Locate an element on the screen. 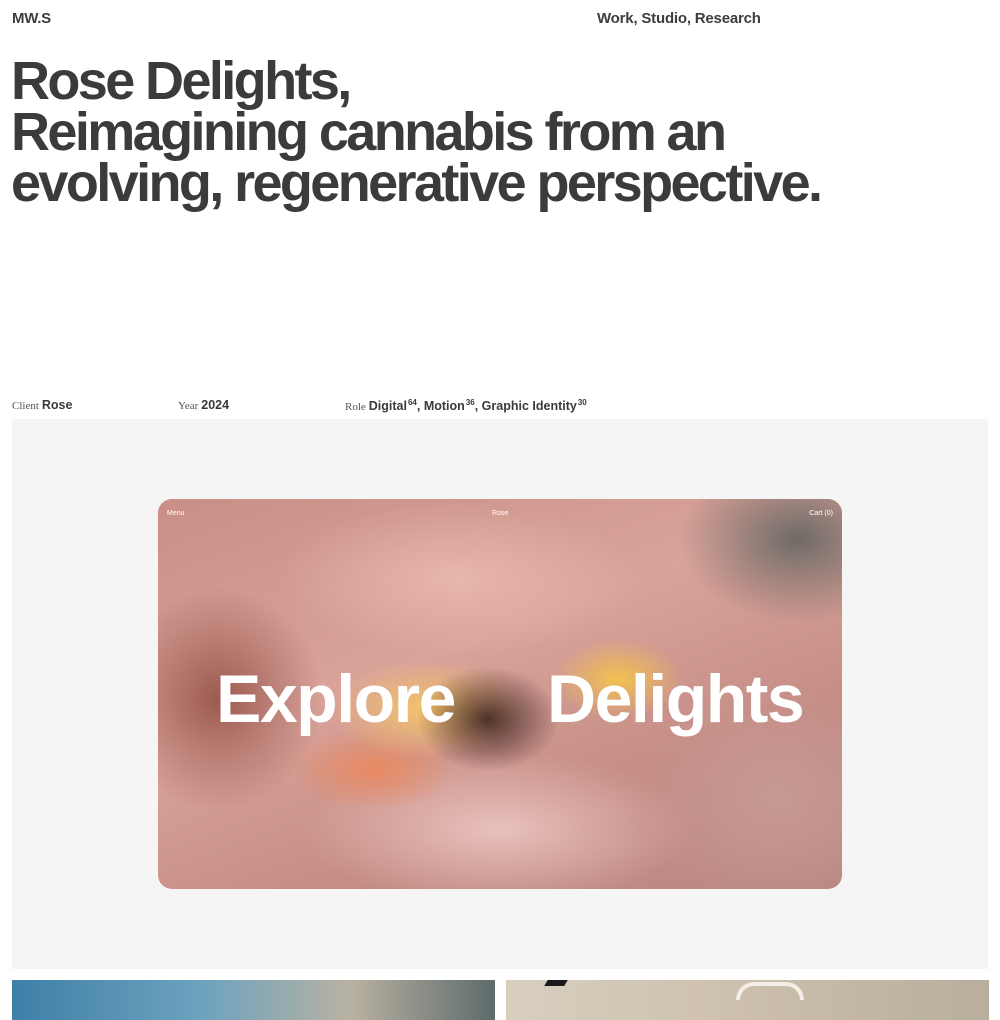  role-motion-count: 36 is located at coordinates (470, 402).